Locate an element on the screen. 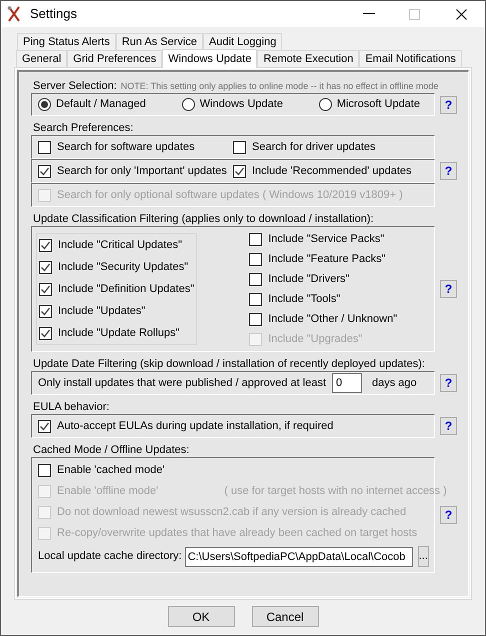 This screenshot has width=486, height=636. tab: Remote Execution is located at coordinates (308, 58).